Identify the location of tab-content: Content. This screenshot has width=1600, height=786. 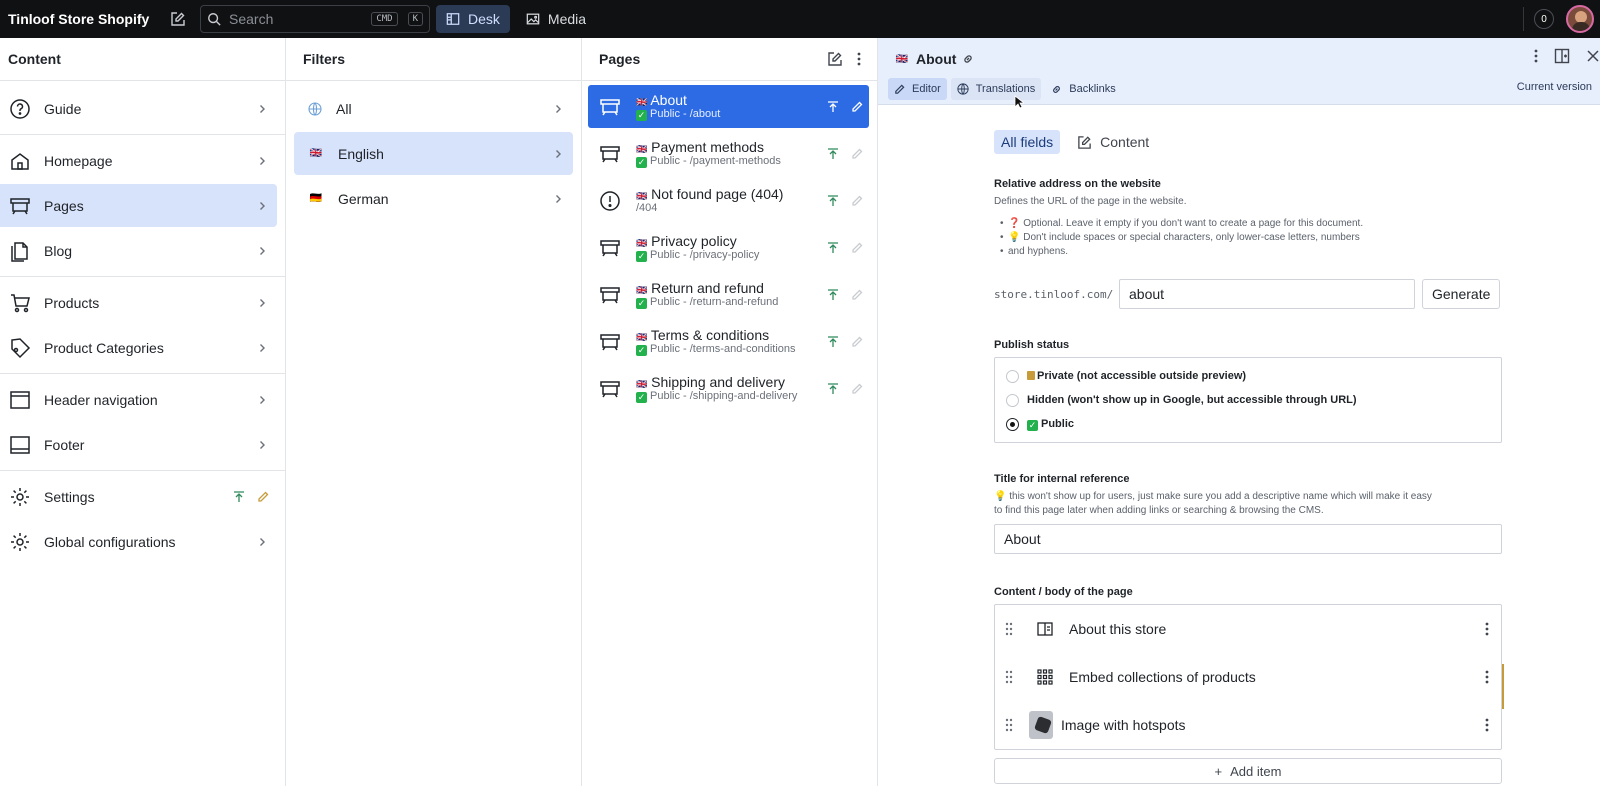
(1113, 142).